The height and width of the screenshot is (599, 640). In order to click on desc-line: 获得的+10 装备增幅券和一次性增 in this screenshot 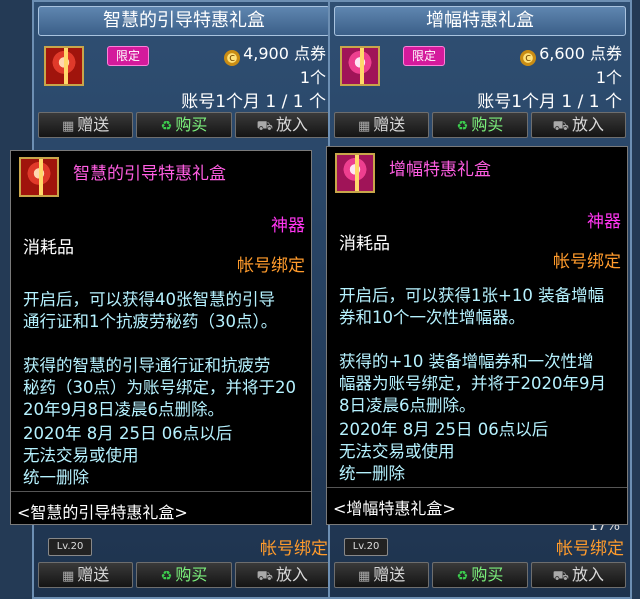, I will do `click(466, 361)`.